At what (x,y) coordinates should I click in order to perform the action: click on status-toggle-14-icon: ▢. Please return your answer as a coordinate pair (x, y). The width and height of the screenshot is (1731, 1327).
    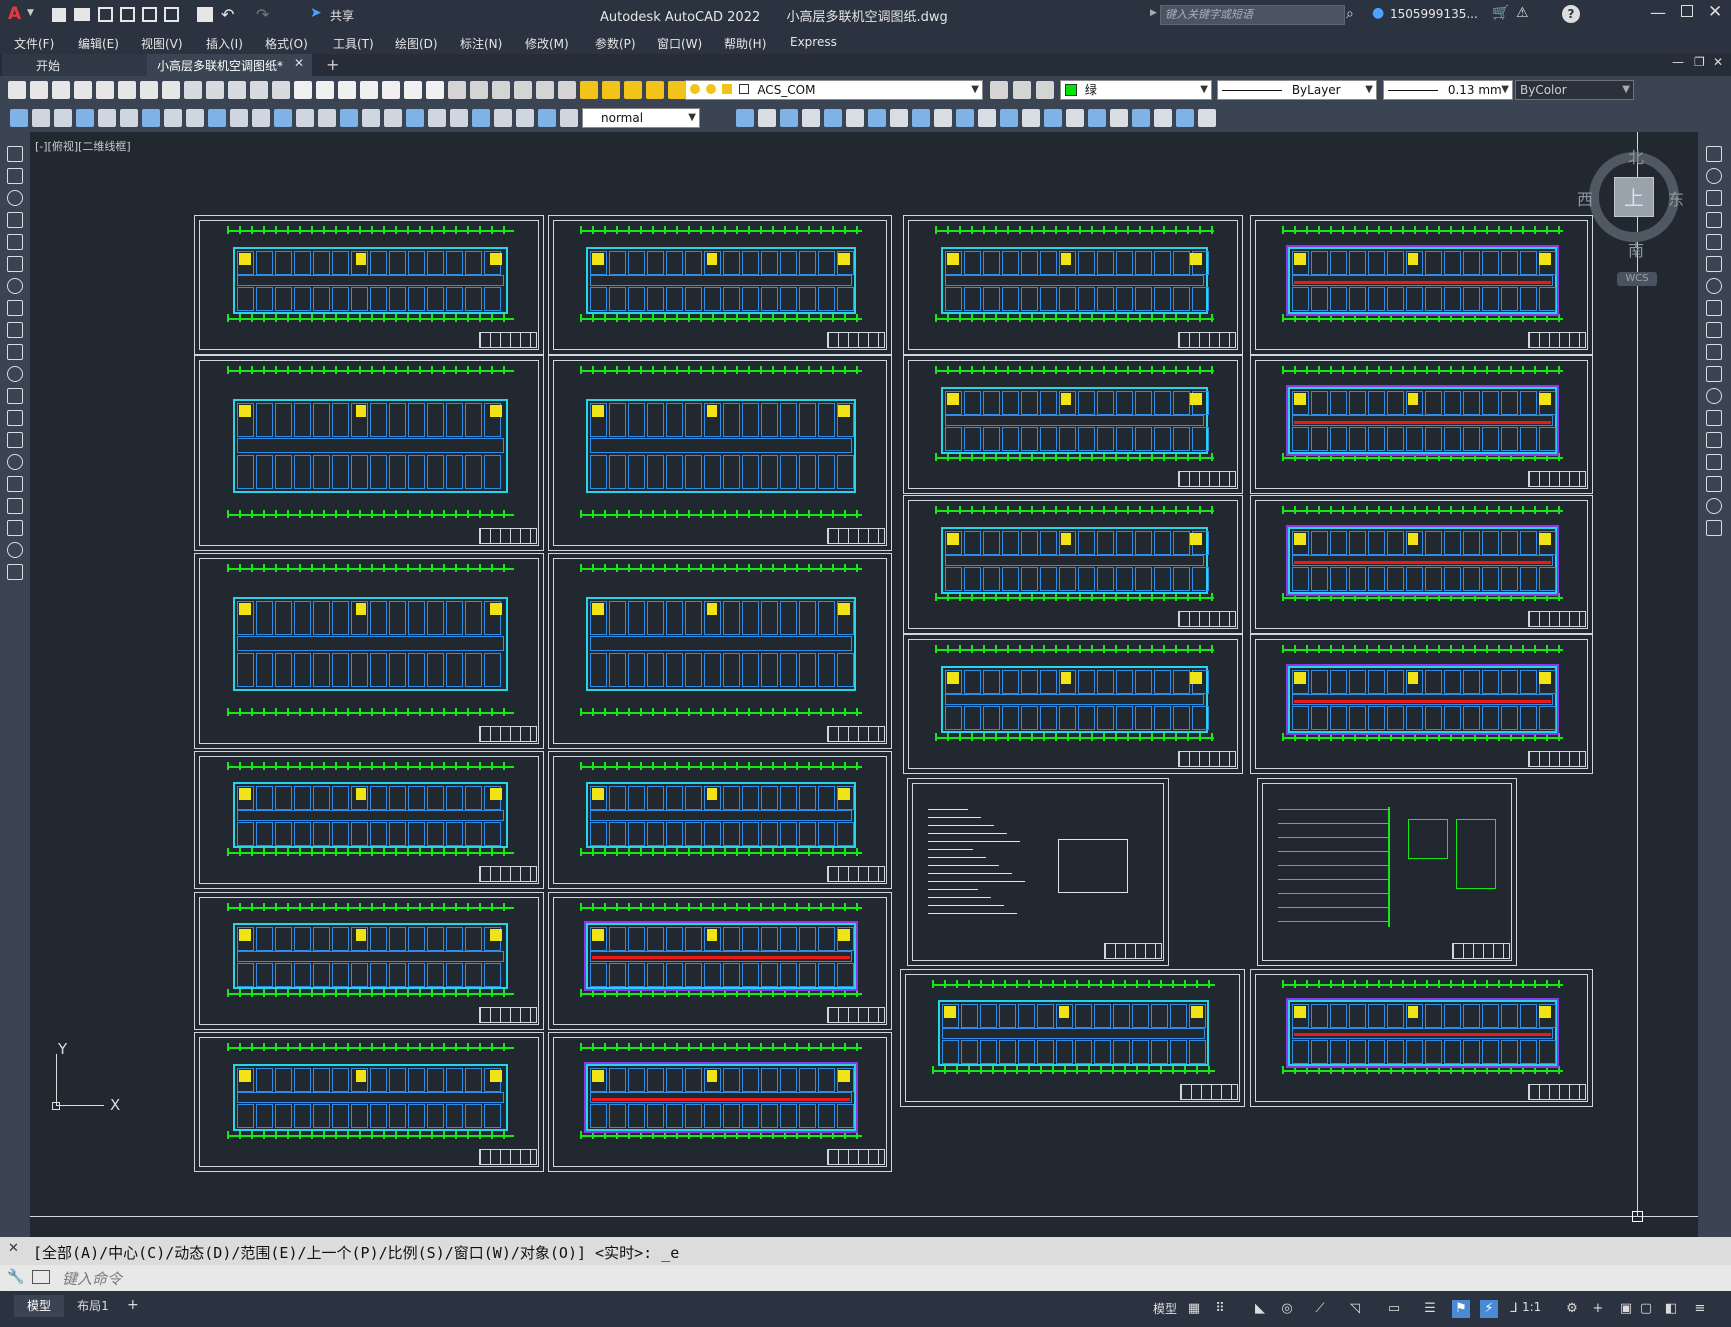
    Looking at the image, I should click on (1646, 1309).